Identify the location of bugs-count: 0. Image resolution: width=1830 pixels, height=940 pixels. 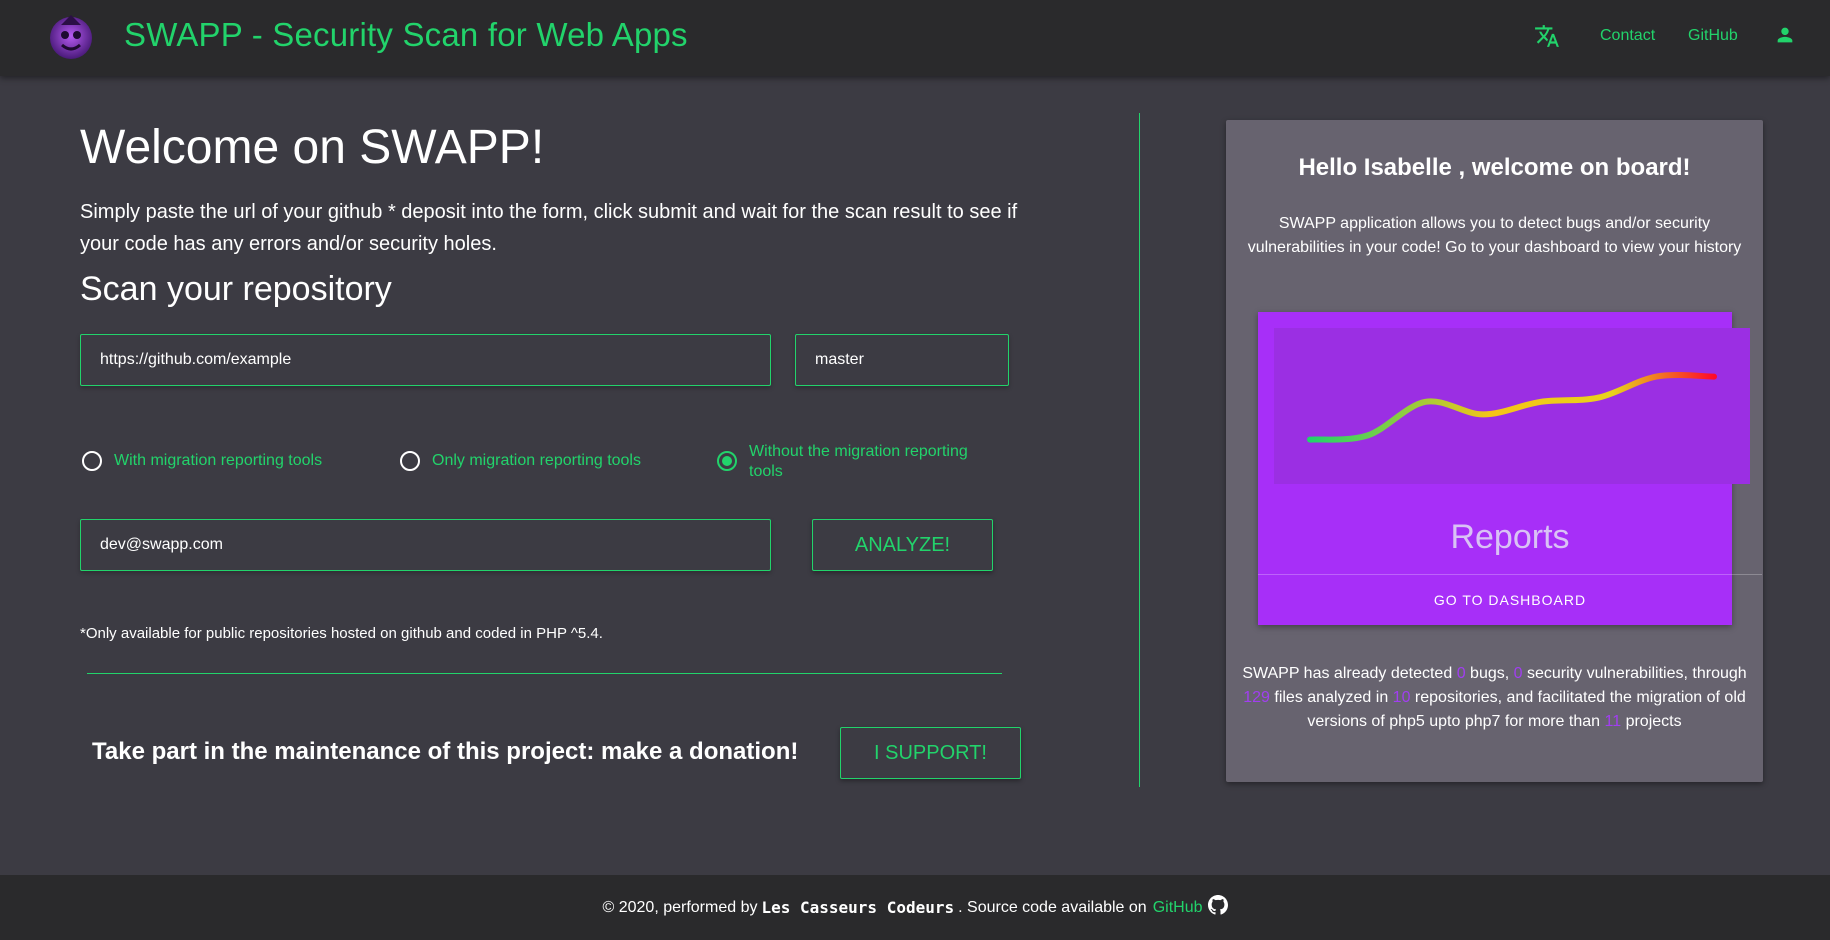
(1461, 673).